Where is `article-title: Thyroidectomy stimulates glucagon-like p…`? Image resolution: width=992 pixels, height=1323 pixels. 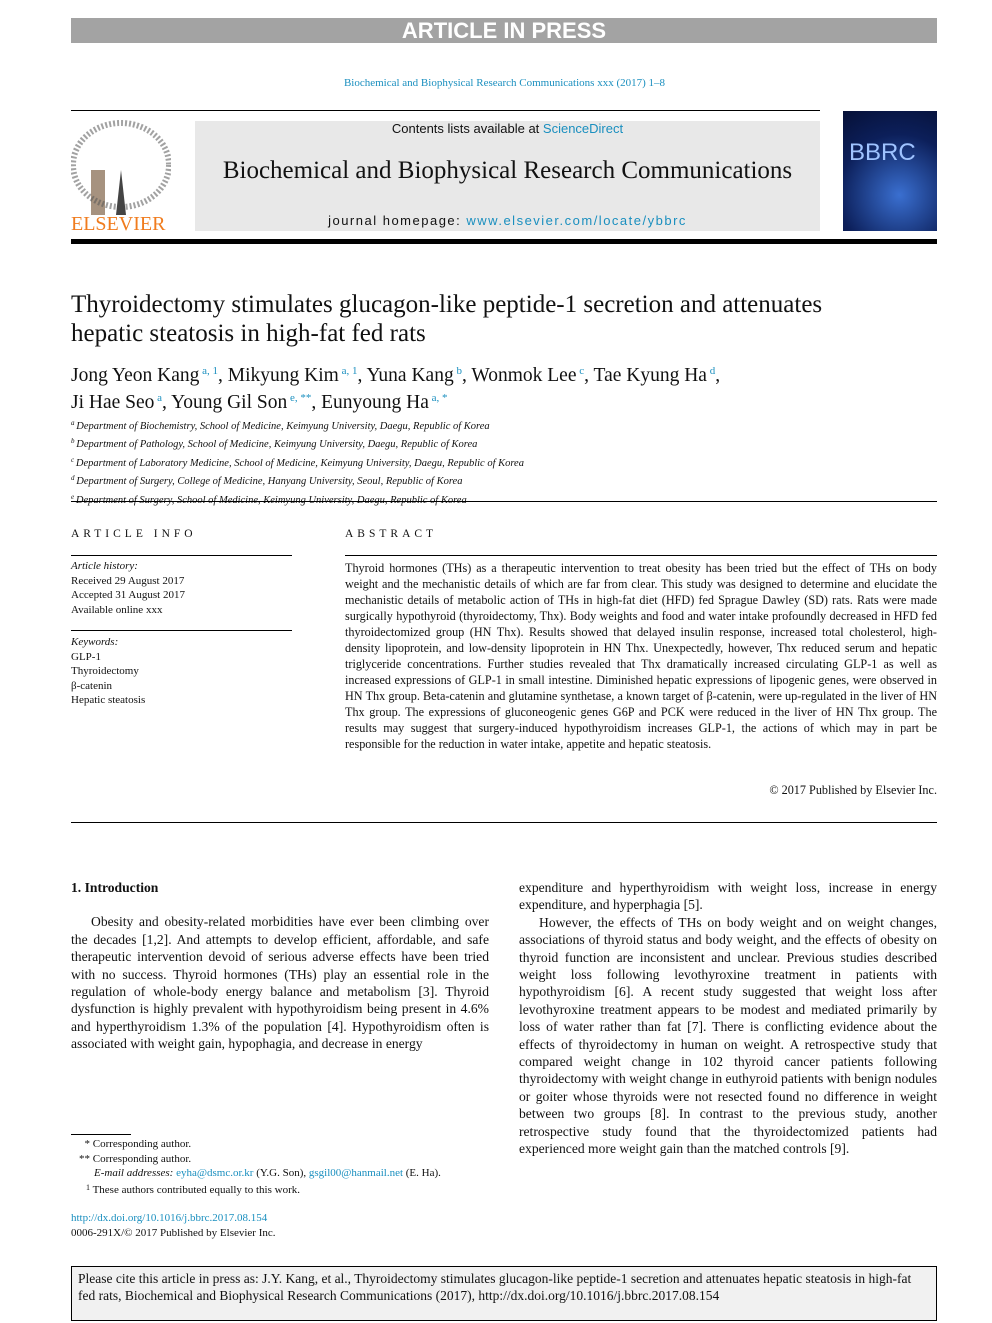 article-title: Thyroidectomy stimulates glucagon-like p… is located at coordinates (447, 319).